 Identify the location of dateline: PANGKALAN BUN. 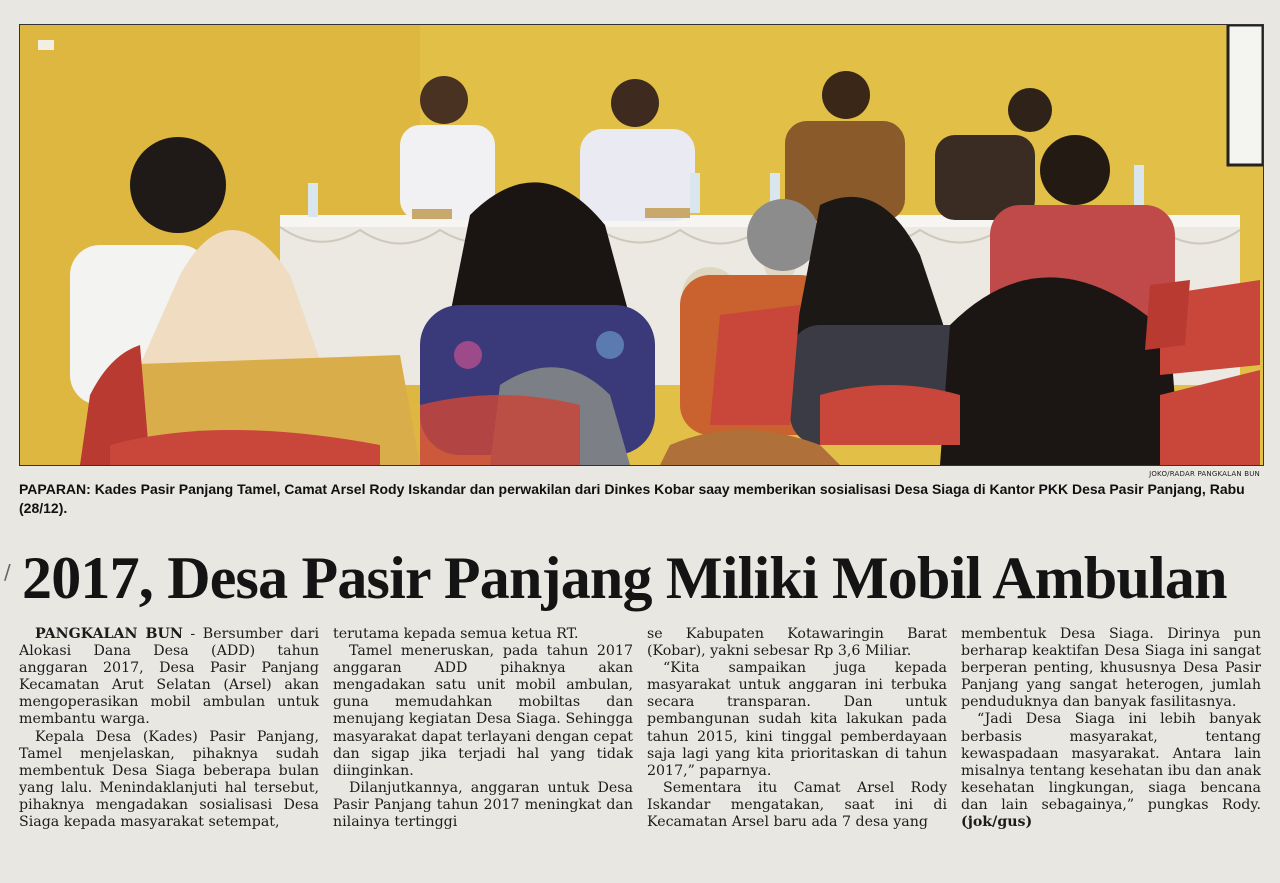
(109, 634).